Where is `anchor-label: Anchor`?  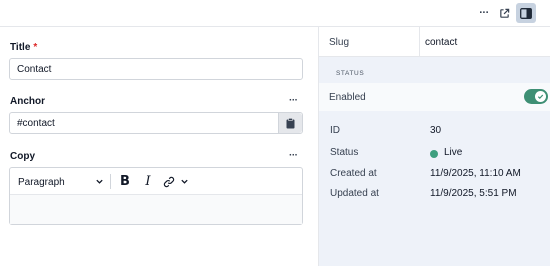
anchor-label: Anchor is located at coordinates (27, 101).